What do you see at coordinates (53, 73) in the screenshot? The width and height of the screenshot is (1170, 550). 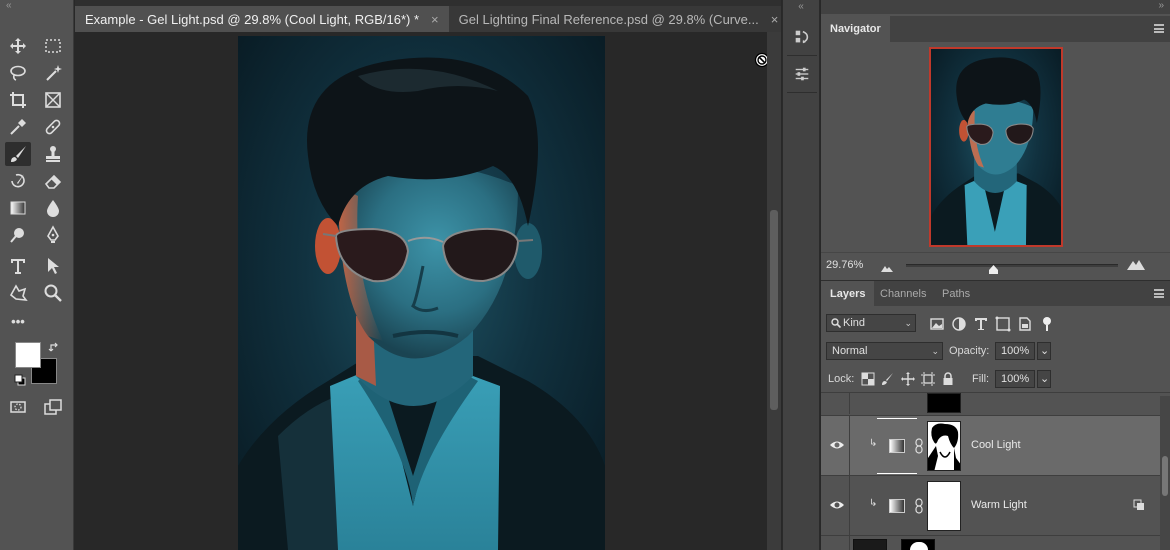 I see `magic-wand-tool-icon` at bounding box center [53, 73].